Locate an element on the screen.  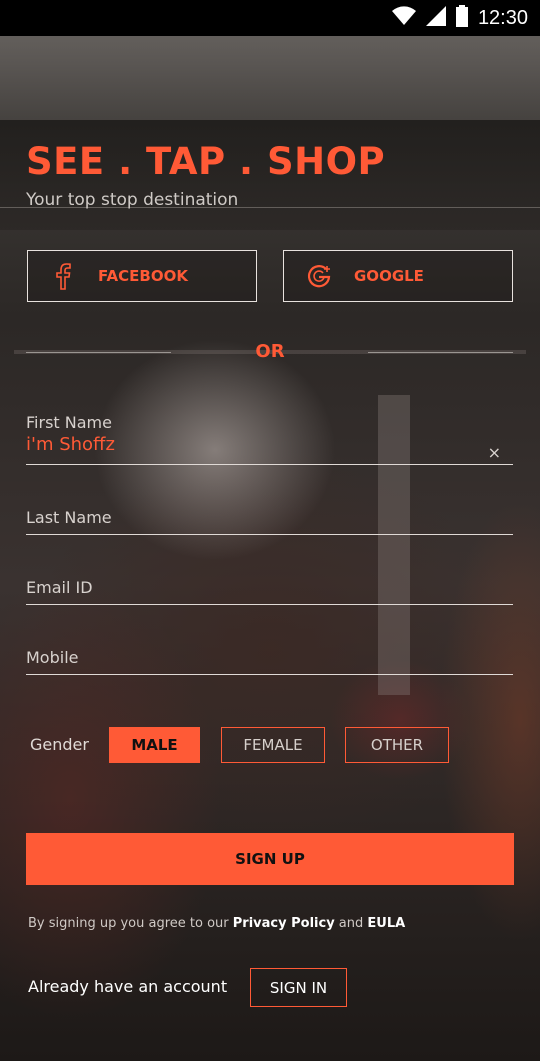
brand-title: SEE . TAP . SHOP is located at coordinates (206, 161).